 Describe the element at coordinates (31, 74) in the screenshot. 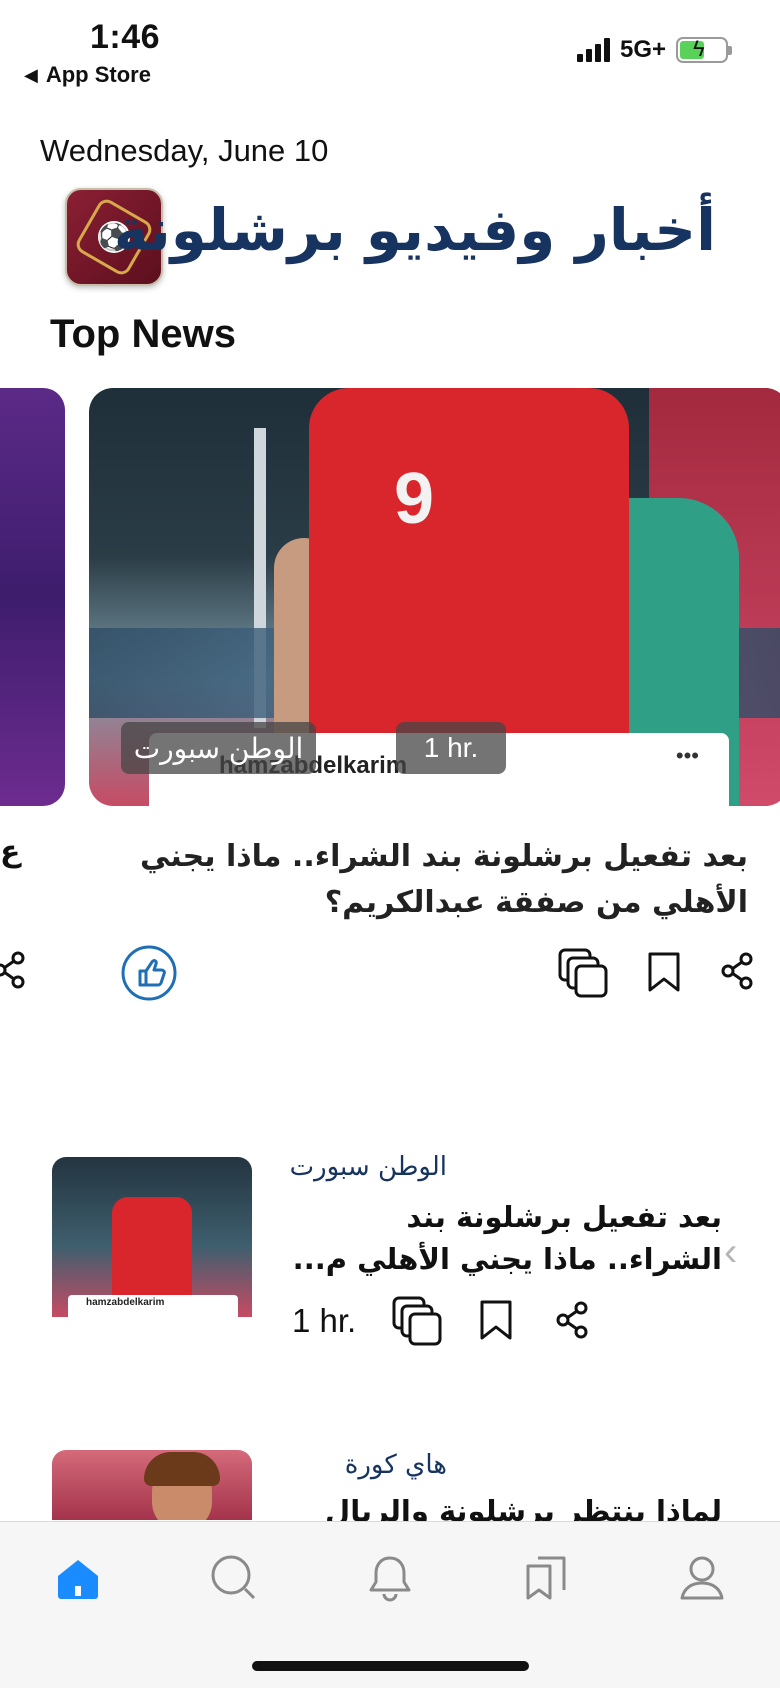

I see `back-triangle-icon: ◀` at that location.